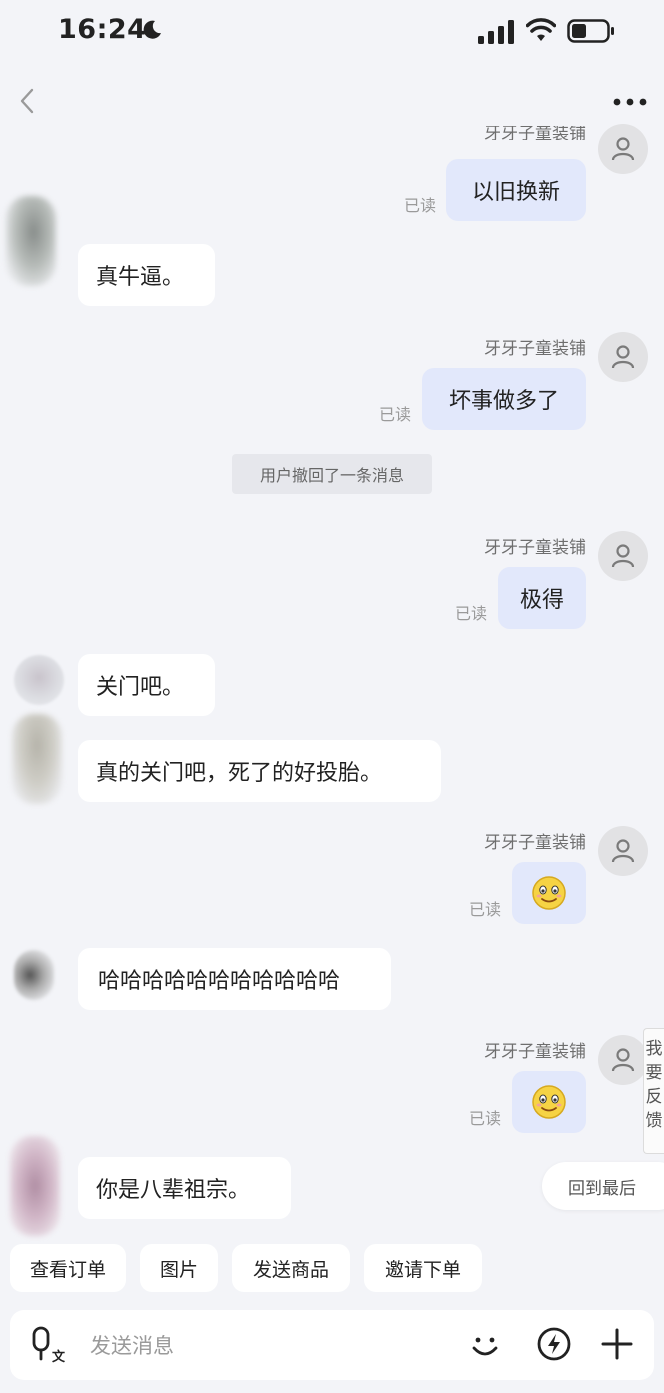 This screenshot has width=664, height=1393. I want to click on shop-name-text: 牙牙子童装铺, so click(535, 133).